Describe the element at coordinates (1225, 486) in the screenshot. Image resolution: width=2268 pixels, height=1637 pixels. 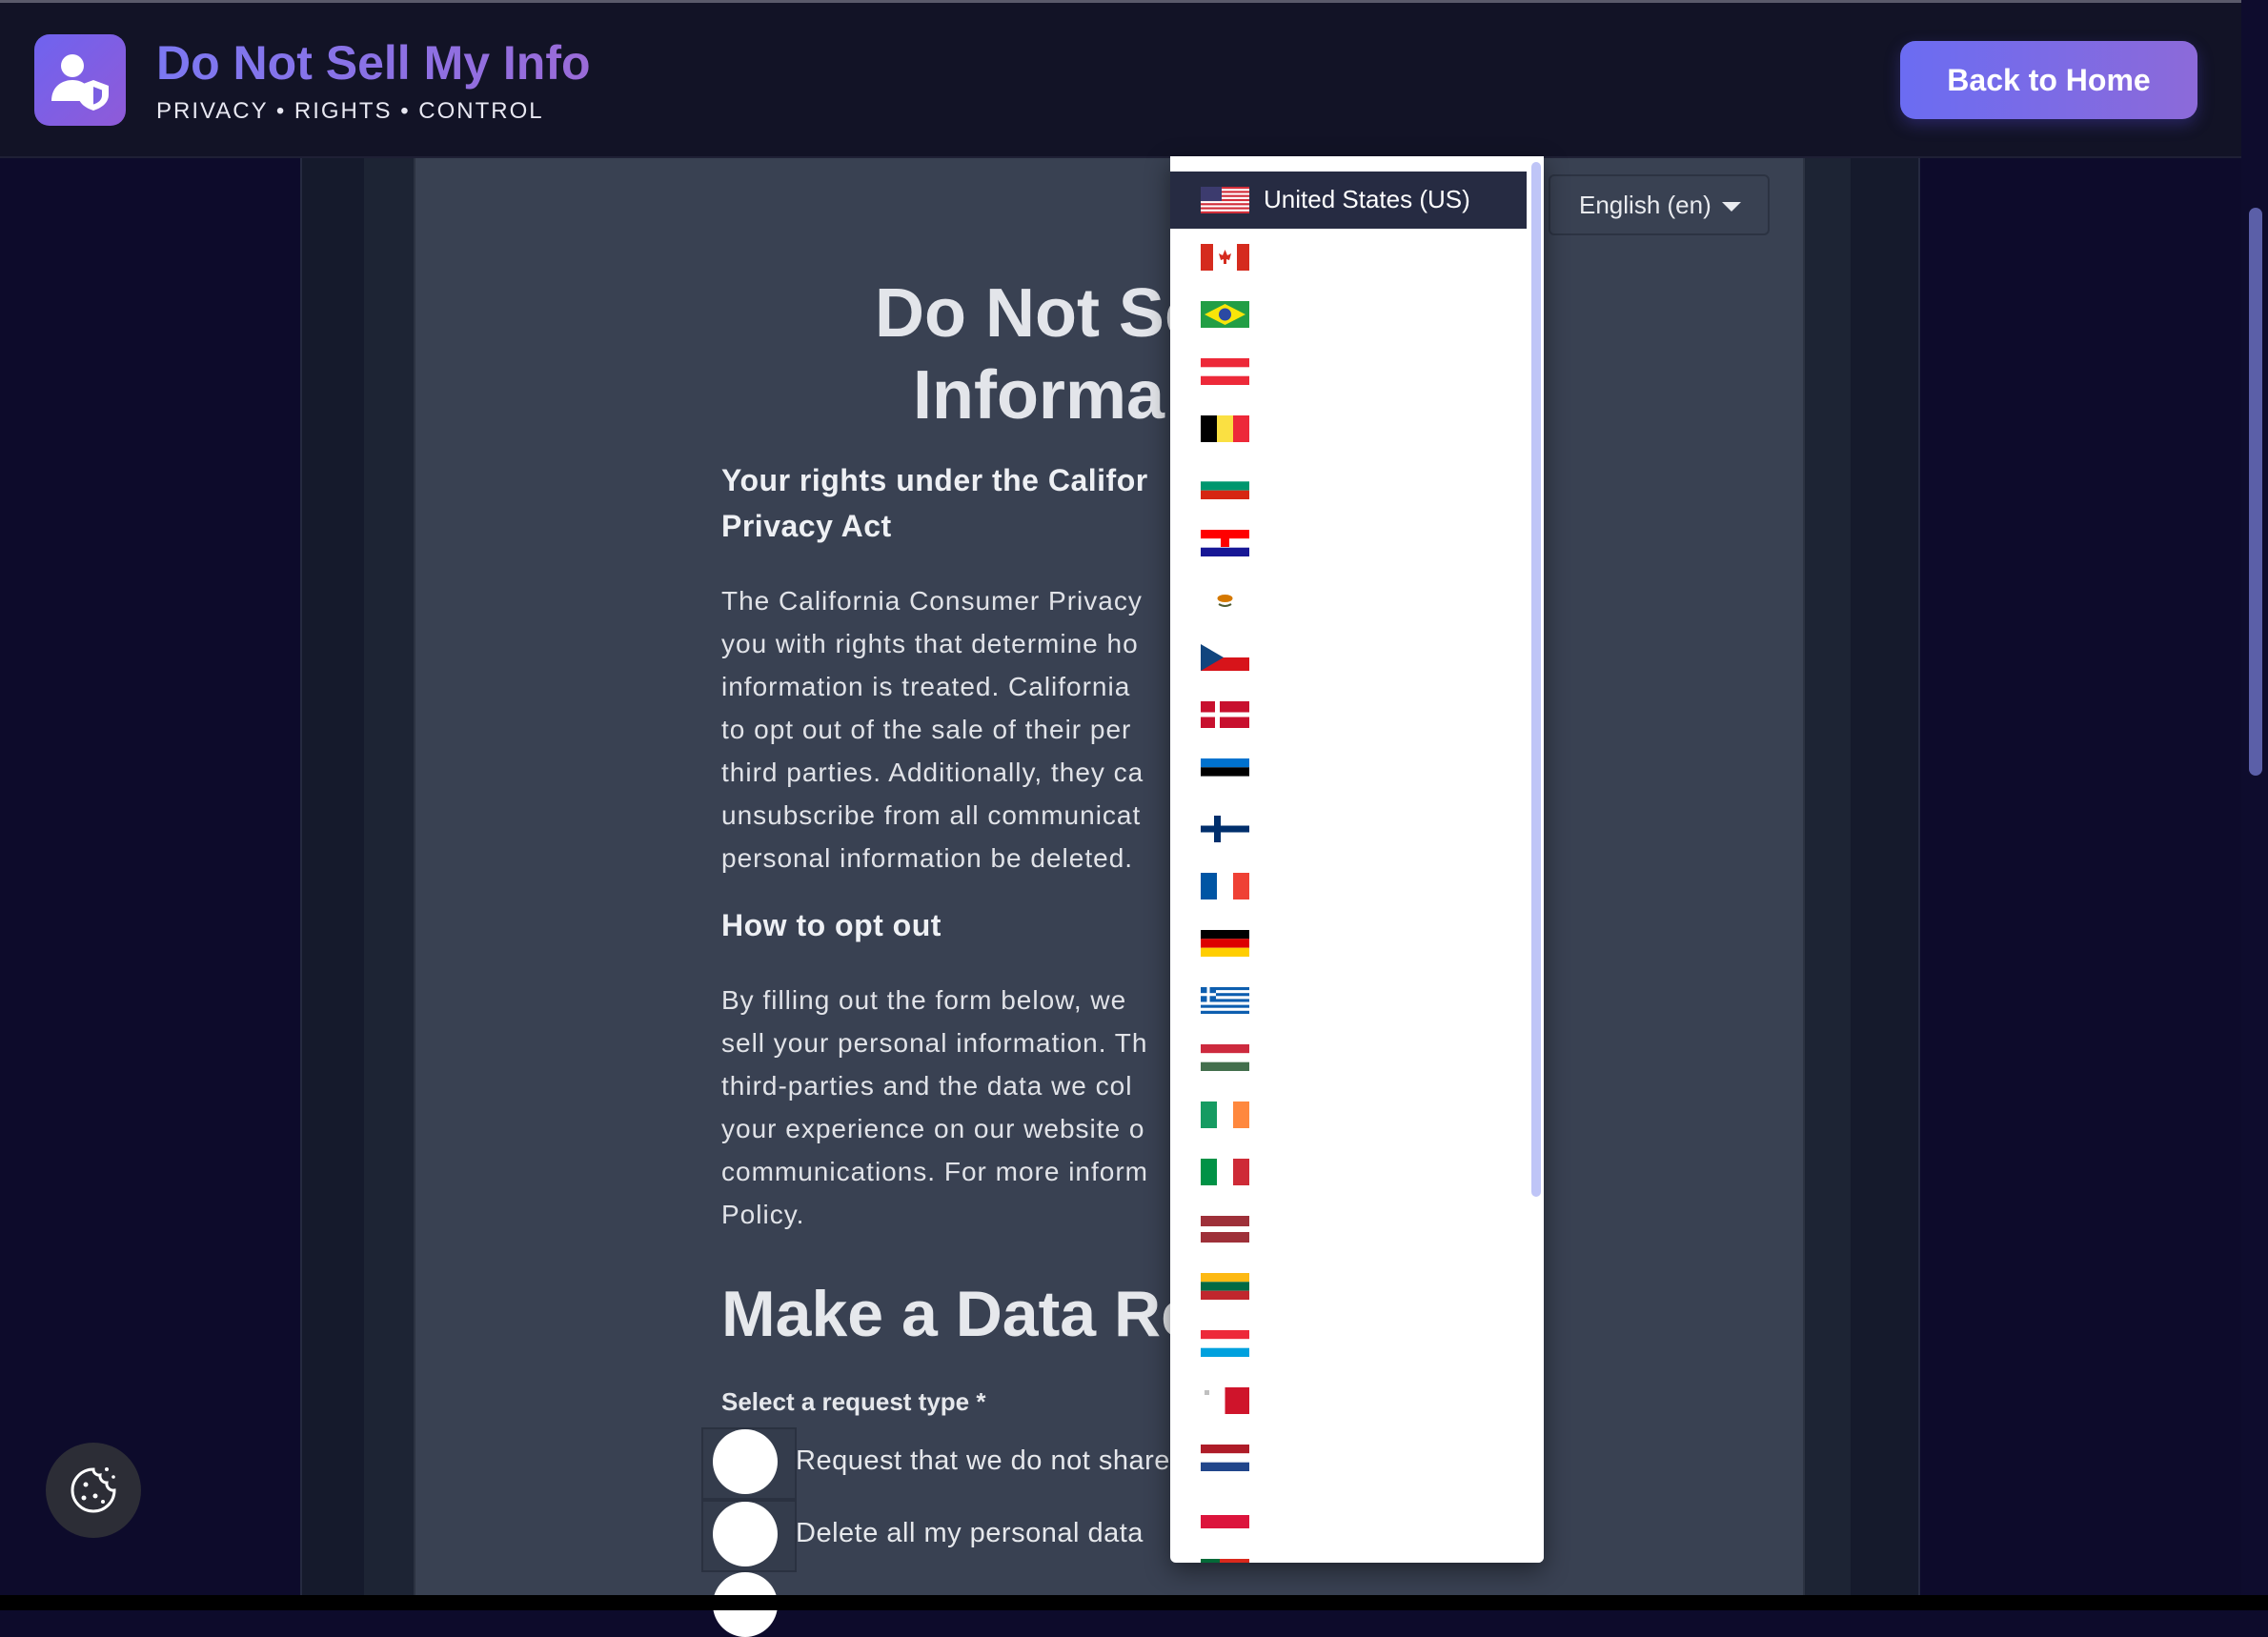
I see `bg-flag-icon` at that location.